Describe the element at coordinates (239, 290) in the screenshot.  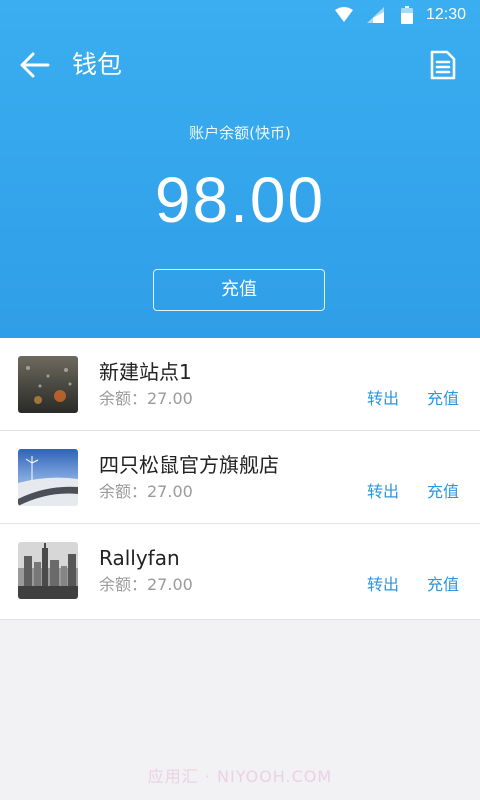
I see `recharge-button: 充值` at that location.